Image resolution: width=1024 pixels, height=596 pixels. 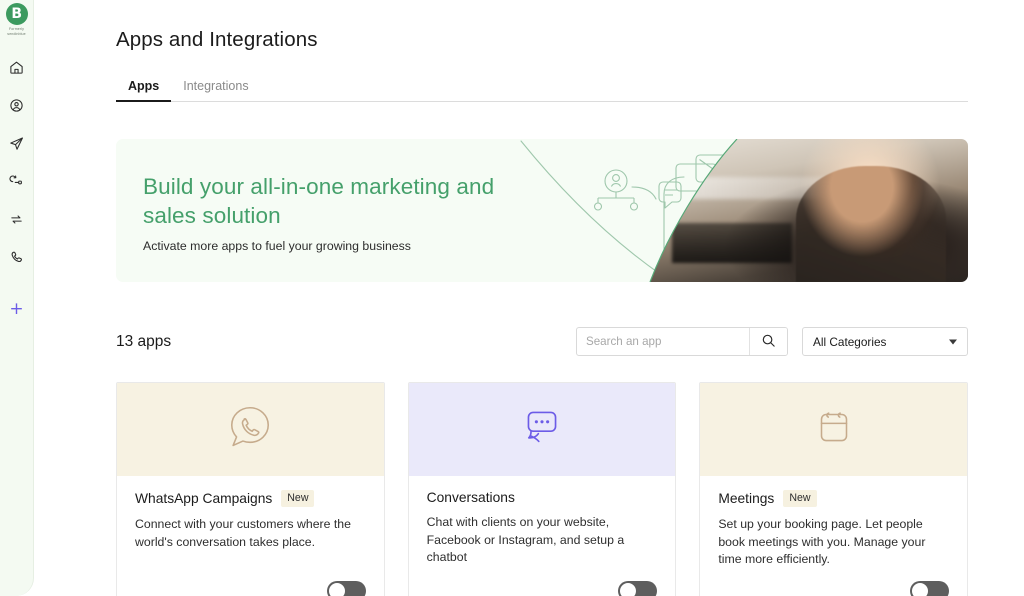 What do you see at coordinates (217, 39) in the screenshot?
I see `page-title: Apps and Integrations` at bounding box center [217, 39].